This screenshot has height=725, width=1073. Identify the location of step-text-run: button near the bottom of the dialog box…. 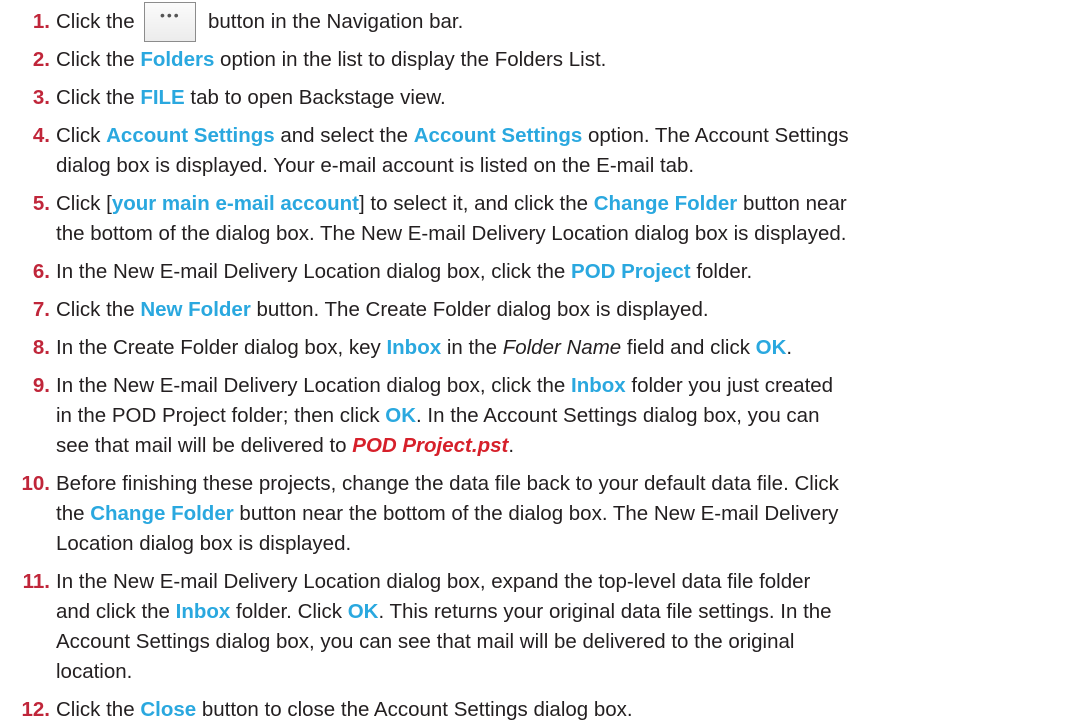
(536, 513).